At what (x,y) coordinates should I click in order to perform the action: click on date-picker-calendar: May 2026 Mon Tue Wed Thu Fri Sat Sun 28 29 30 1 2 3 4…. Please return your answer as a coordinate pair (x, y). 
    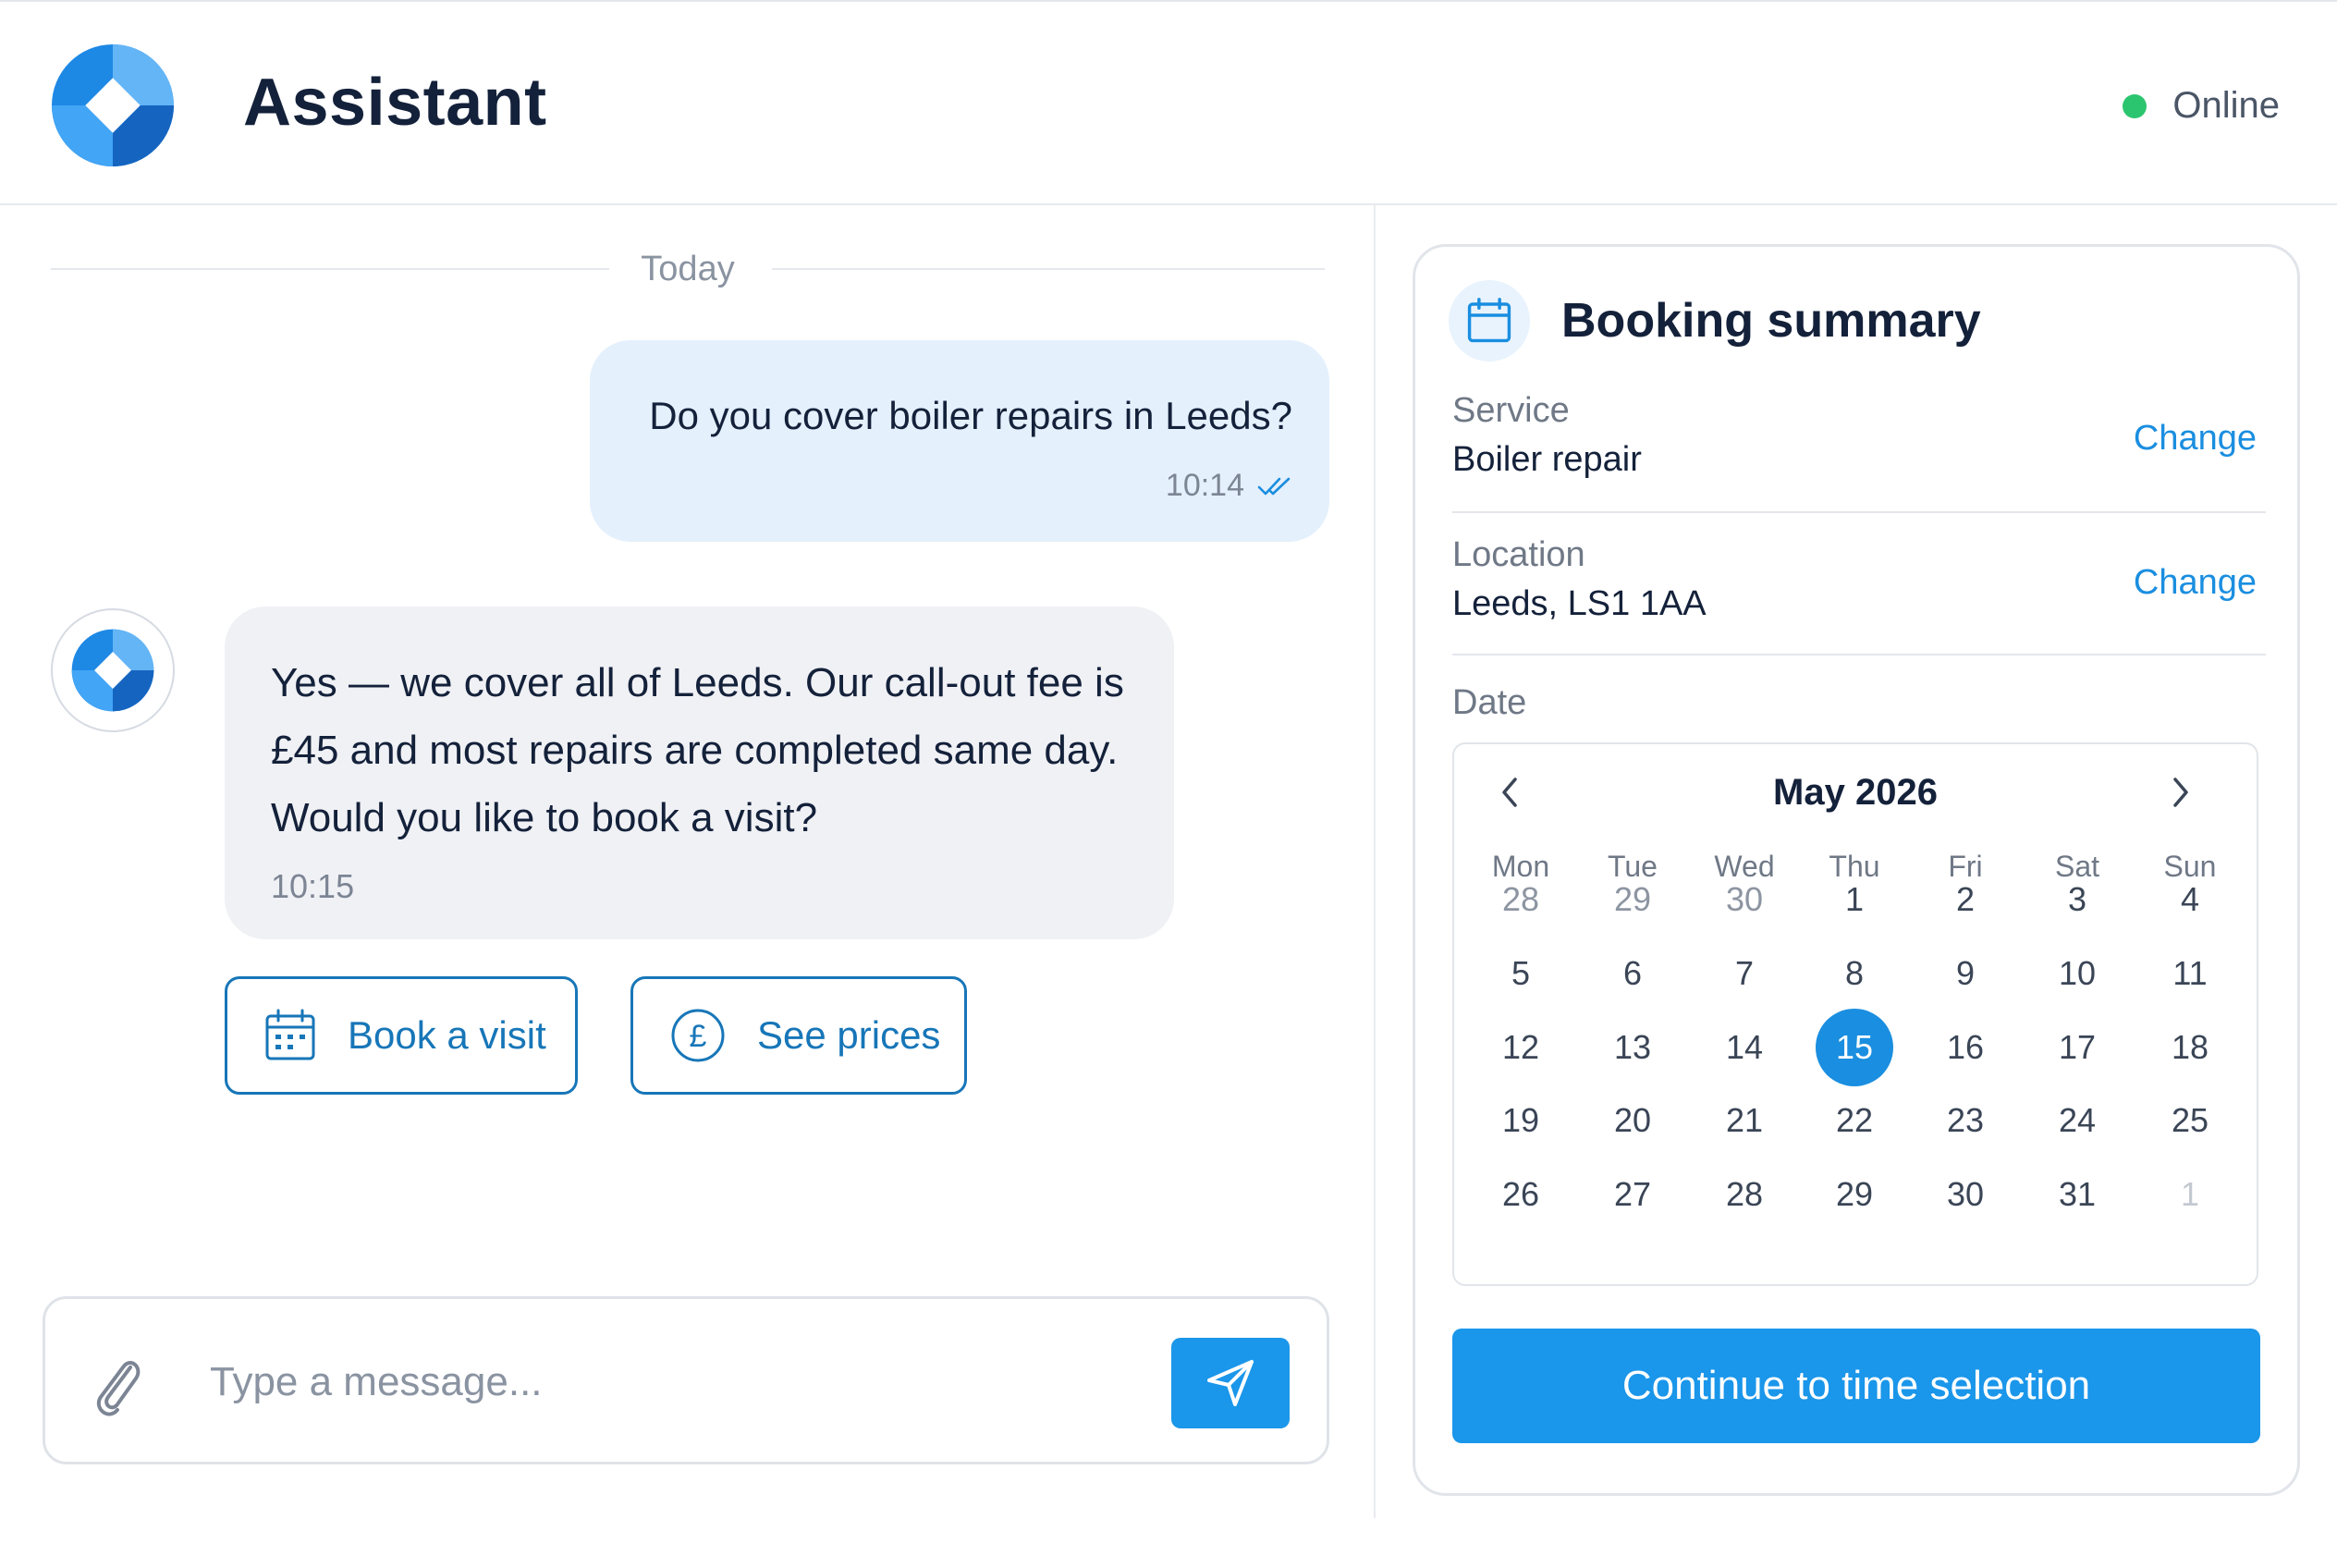
    Looking at the image, I should click on (1855, 1014).